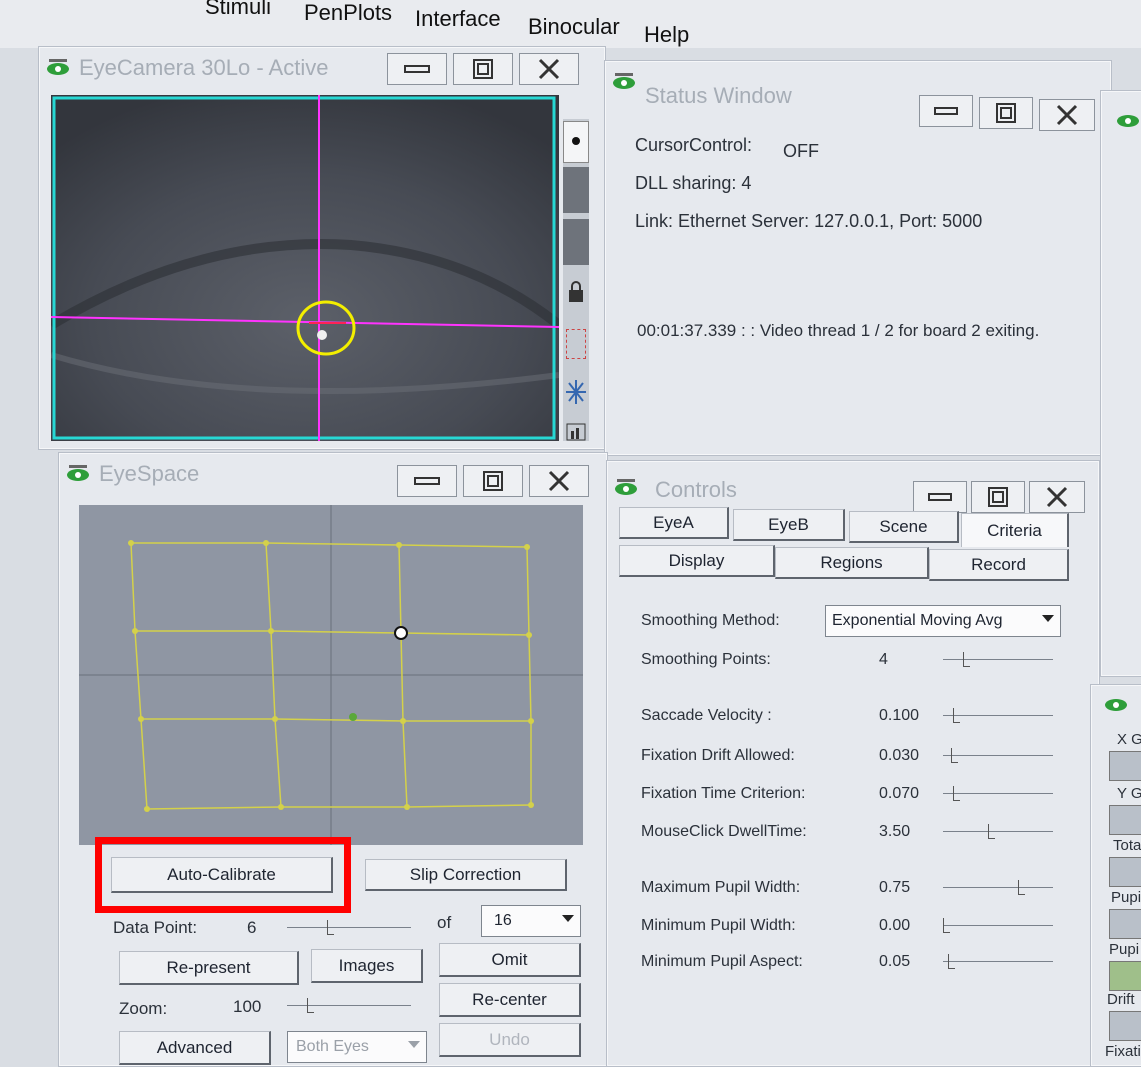 The width and height of the screenshot is (1141, 1067). What do you see at coordinates (357, 1047) in the screenshot?
I see `eye-select: Both Eyes` at bounding box center [357, 1047].